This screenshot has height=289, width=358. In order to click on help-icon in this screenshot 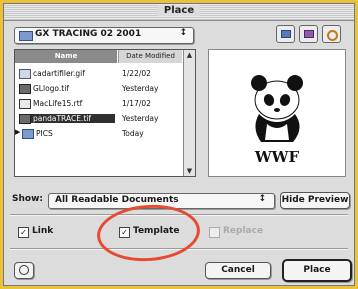, I will do `click(24, 270)`.